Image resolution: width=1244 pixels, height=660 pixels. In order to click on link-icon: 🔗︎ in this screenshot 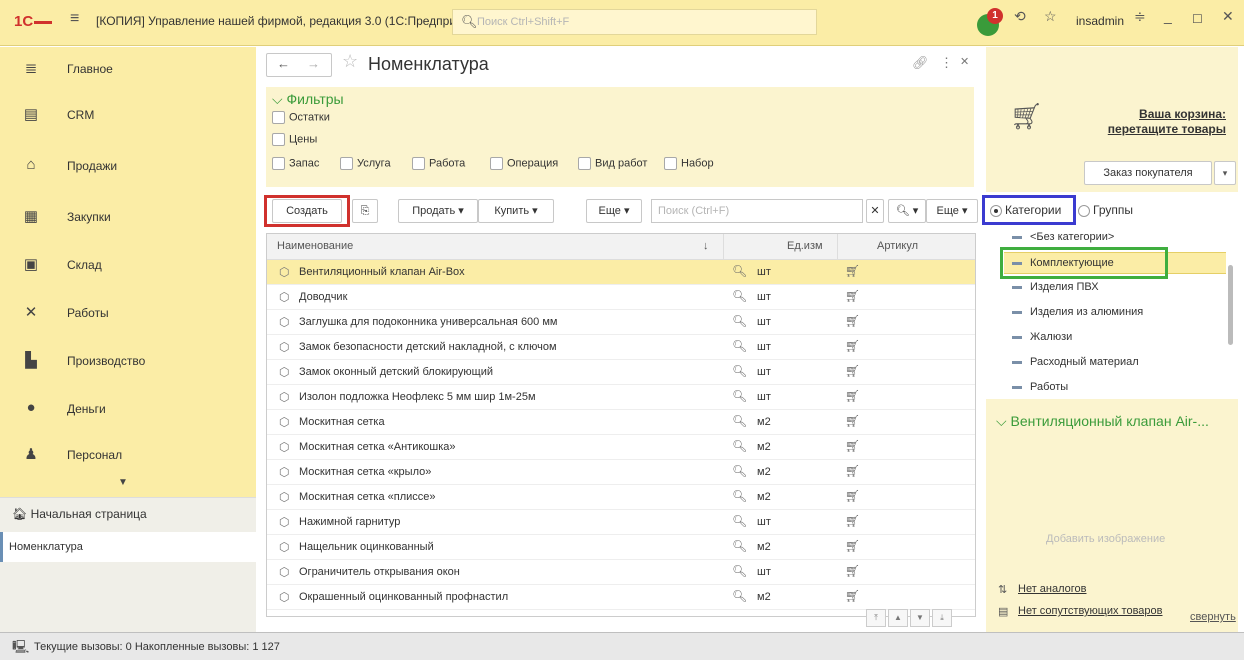, I will do `click(920, 63)`.